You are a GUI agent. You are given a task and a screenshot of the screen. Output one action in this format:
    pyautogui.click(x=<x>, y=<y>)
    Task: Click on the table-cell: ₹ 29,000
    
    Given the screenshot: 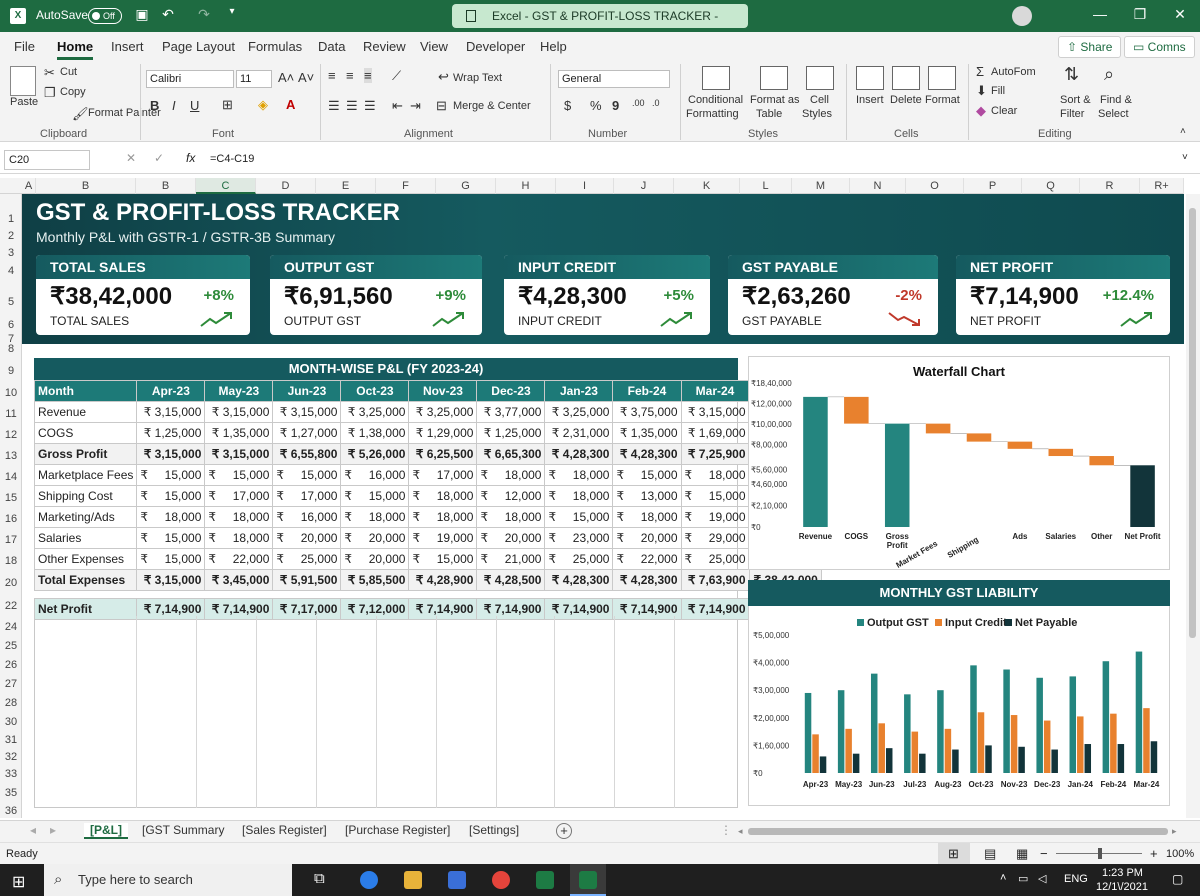 What is the action you would take?
    pyautogui.click(x=715, y=538)
    